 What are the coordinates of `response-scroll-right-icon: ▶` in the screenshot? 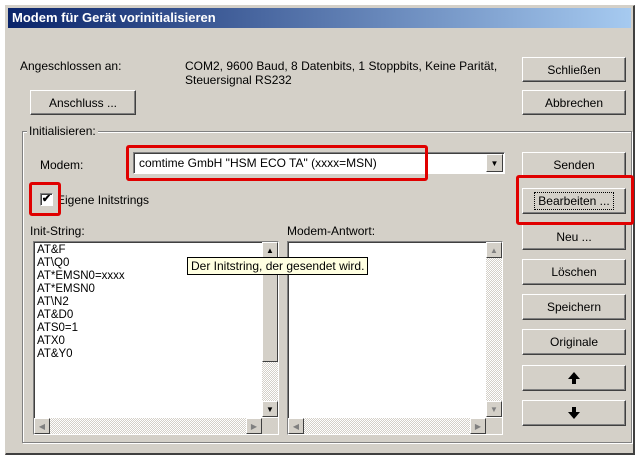 It's located at (478, 426).